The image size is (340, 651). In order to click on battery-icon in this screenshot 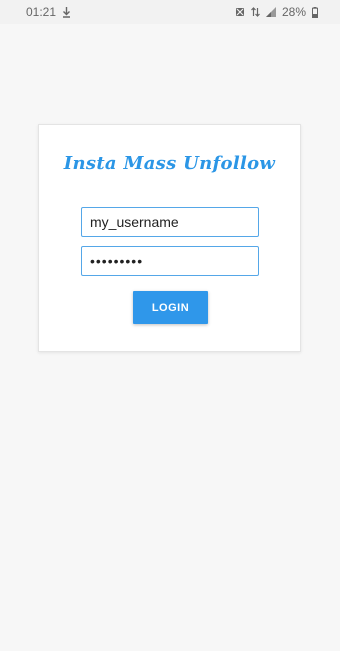, I will do `click(315, 12)`.